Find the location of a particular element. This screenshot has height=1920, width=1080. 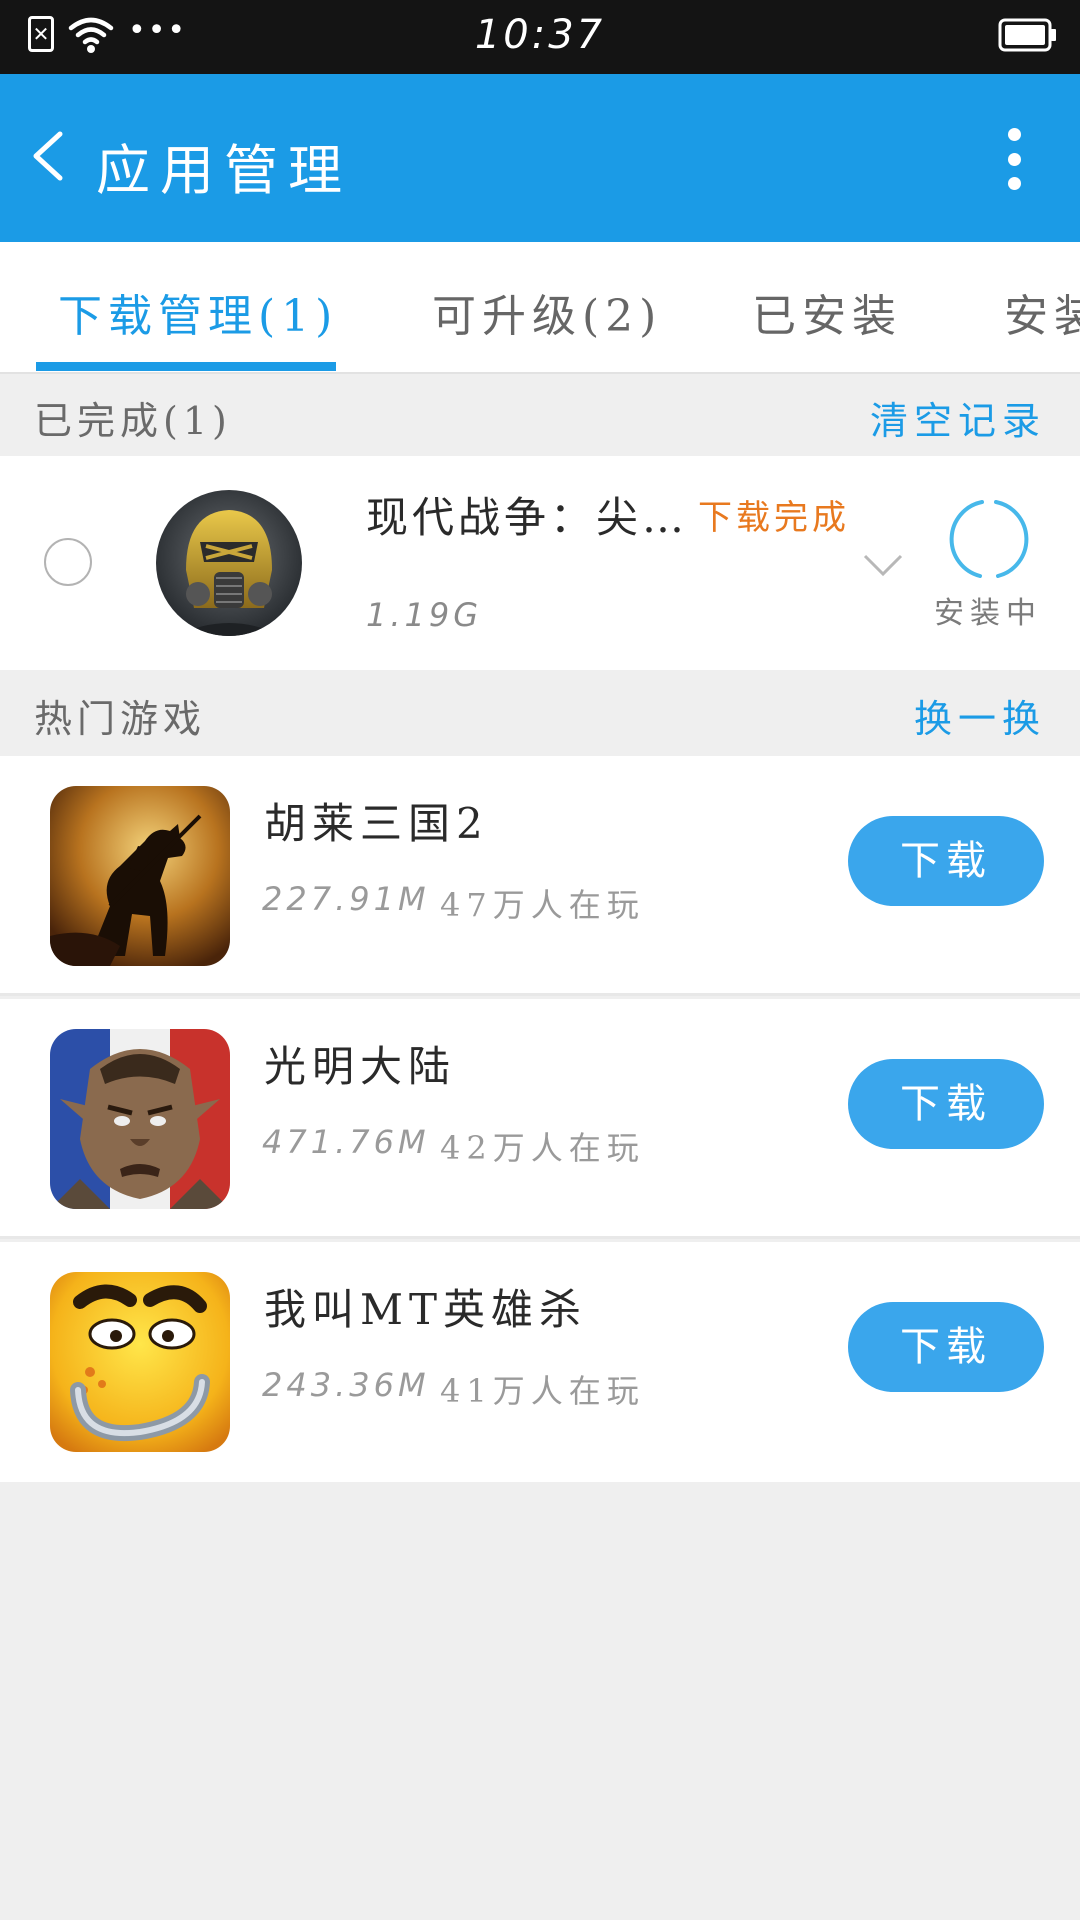

game-row: 胡莱三国2 227.91M 47万人在玩 下载 is located at coordinates (540, 876).